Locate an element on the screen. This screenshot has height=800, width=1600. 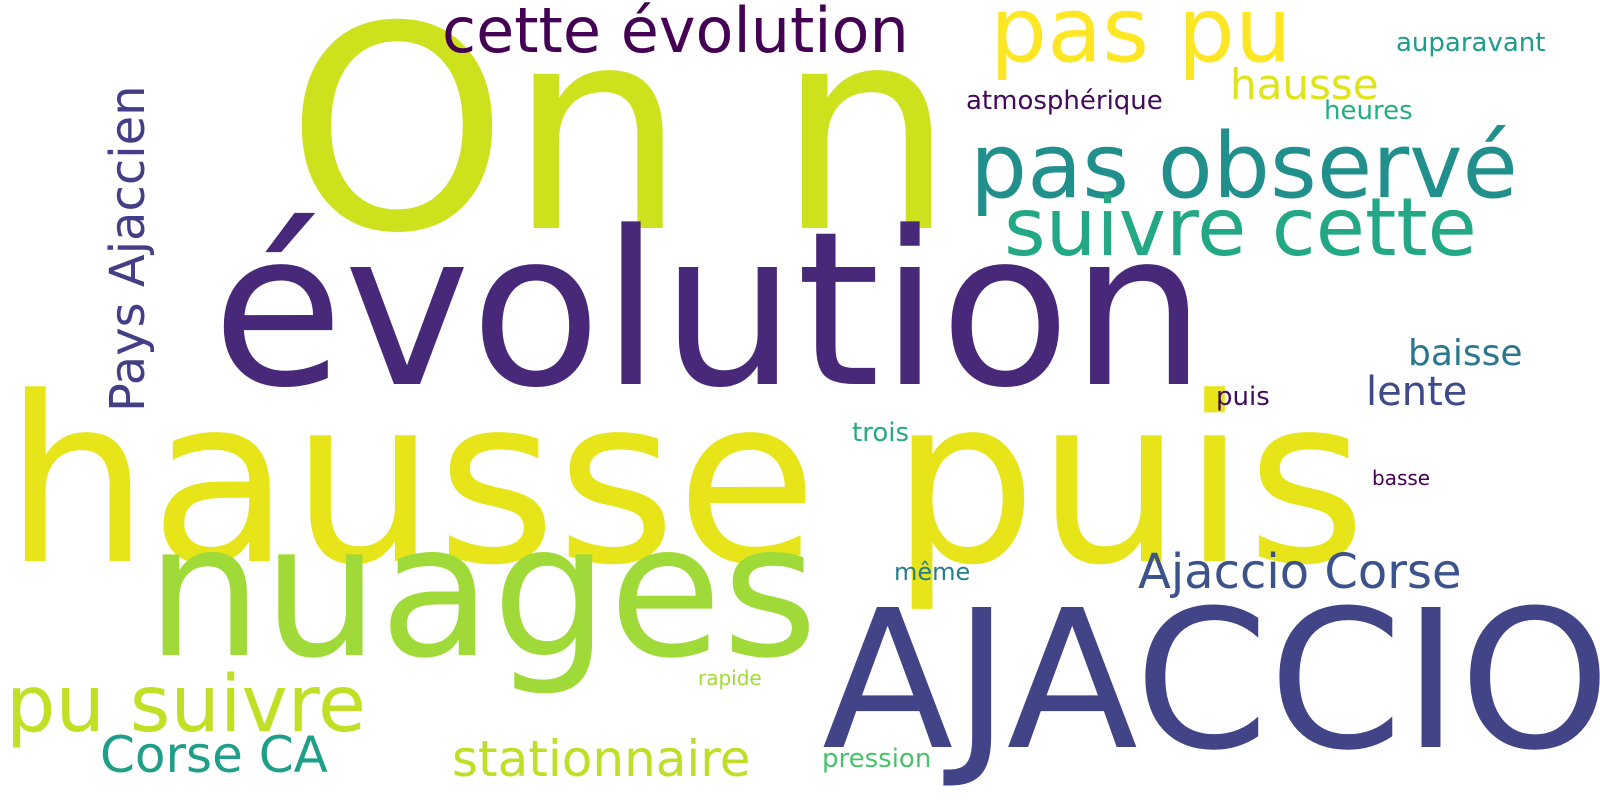
word-nuages: nuages is located at coordinates (482, 592).